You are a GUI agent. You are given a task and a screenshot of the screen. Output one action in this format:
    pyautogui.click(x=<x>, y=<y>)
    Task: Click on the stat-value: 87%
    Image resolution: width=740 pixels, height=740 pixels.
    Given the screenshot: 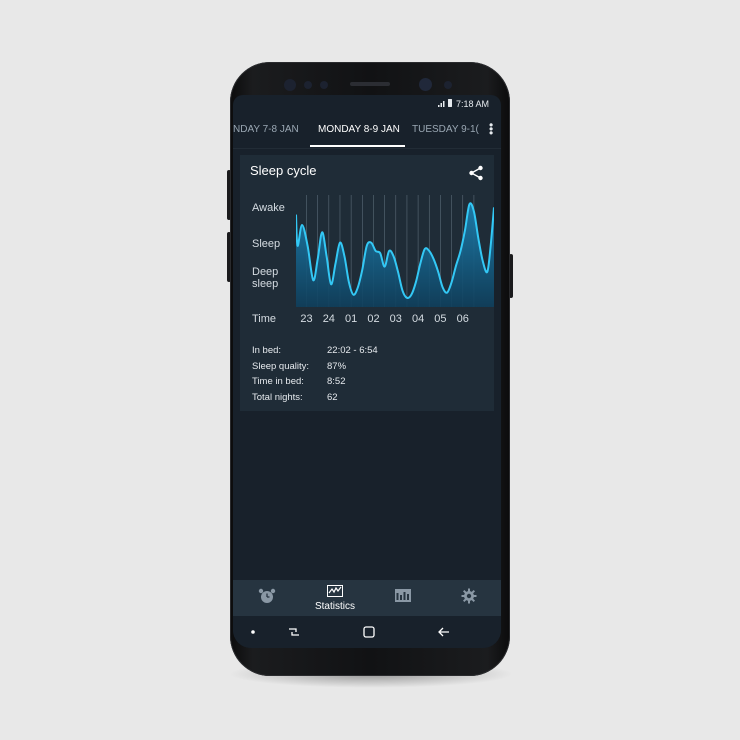 What is the action you would take?
    pyautogui.click(x=337, y=366)
    